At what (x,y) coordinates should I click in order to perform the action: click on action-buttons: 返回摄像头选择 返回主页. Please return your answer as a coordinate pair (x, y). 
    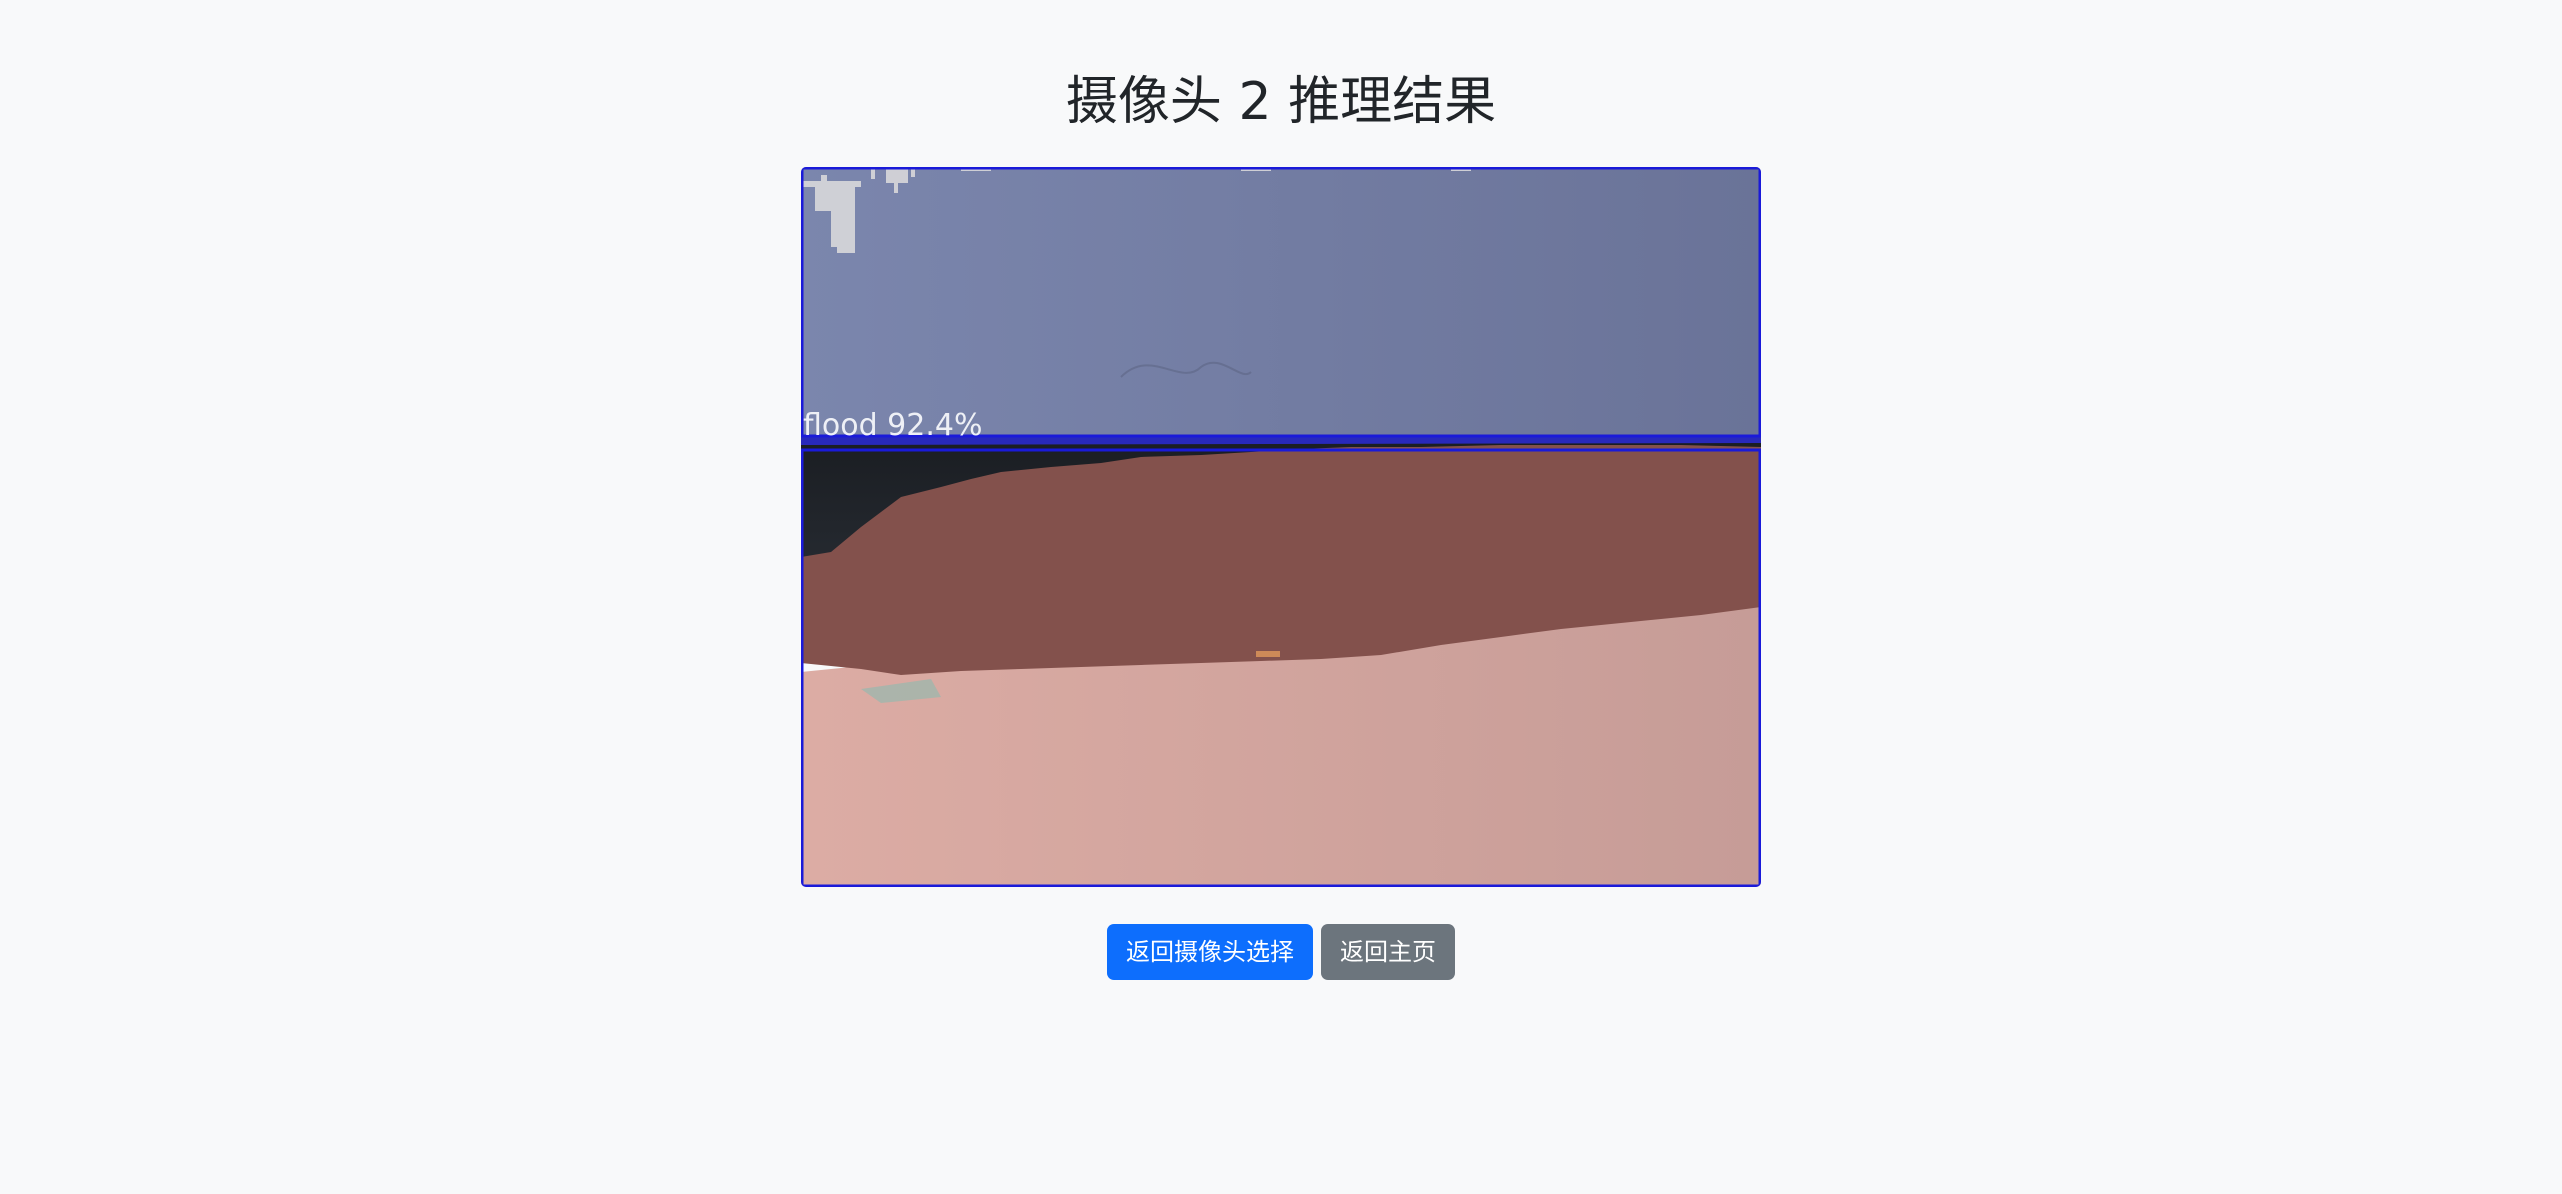
    Looking at the image, I should click on (1281, 952).